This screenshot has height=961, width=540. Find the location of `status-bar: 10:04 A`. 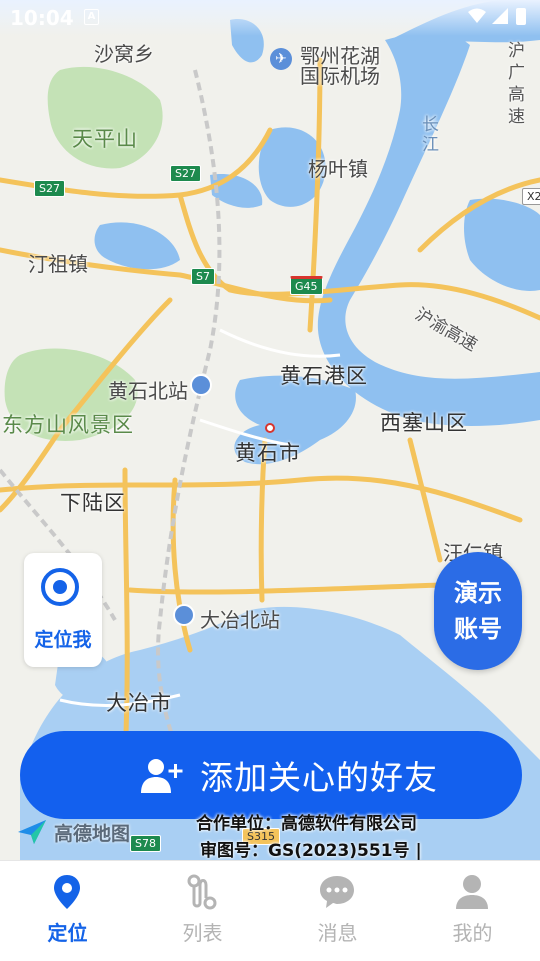

status-bar: 10:04 A is located at coordinates (270, 18).